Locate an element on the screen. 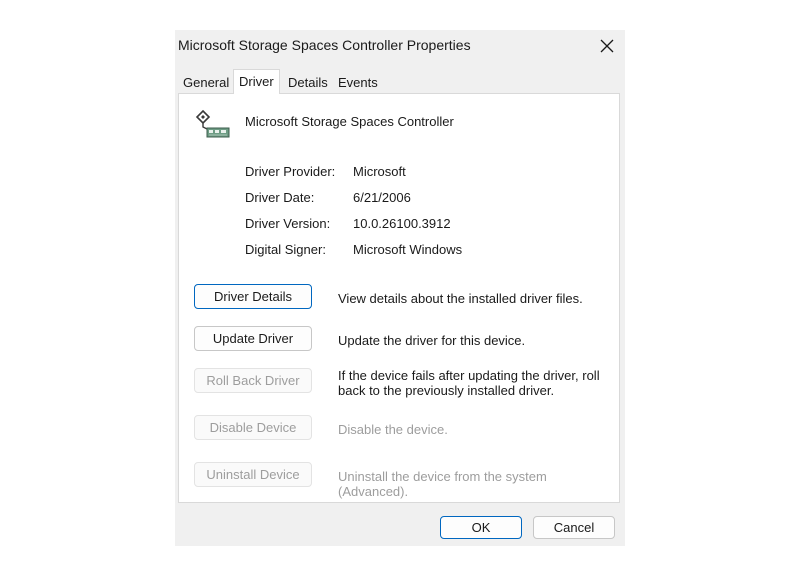 The height and width of the screenshot is (577, 800). tab-driver: Driver is located at coordinates (256, 81).